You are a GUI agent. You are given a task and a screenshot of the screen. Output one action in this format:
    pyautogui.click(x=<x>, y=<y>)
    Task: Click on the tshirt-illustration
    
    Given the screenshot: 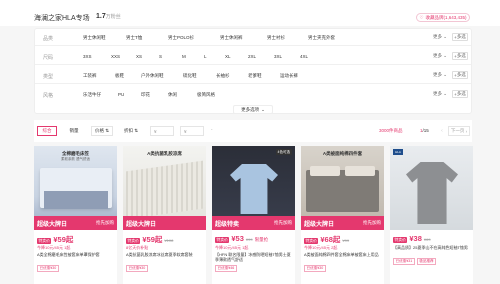 What is the action you would take?
    pyautogui.click(x=432, y=193)
    